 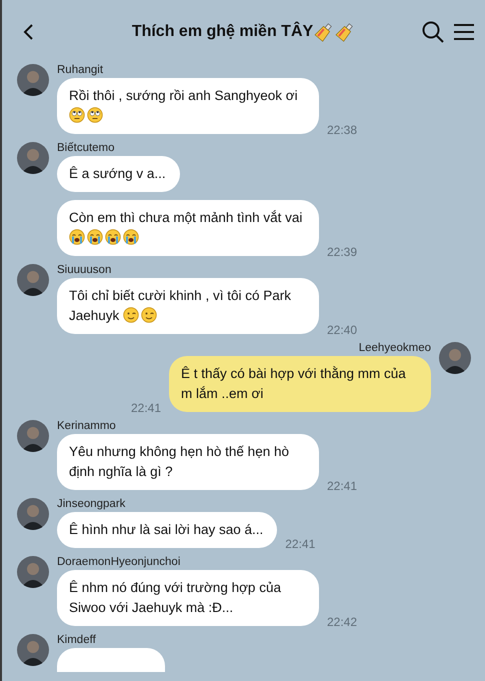 I want to click on sender-name: Kimdeff, so click(x=76, y=640).